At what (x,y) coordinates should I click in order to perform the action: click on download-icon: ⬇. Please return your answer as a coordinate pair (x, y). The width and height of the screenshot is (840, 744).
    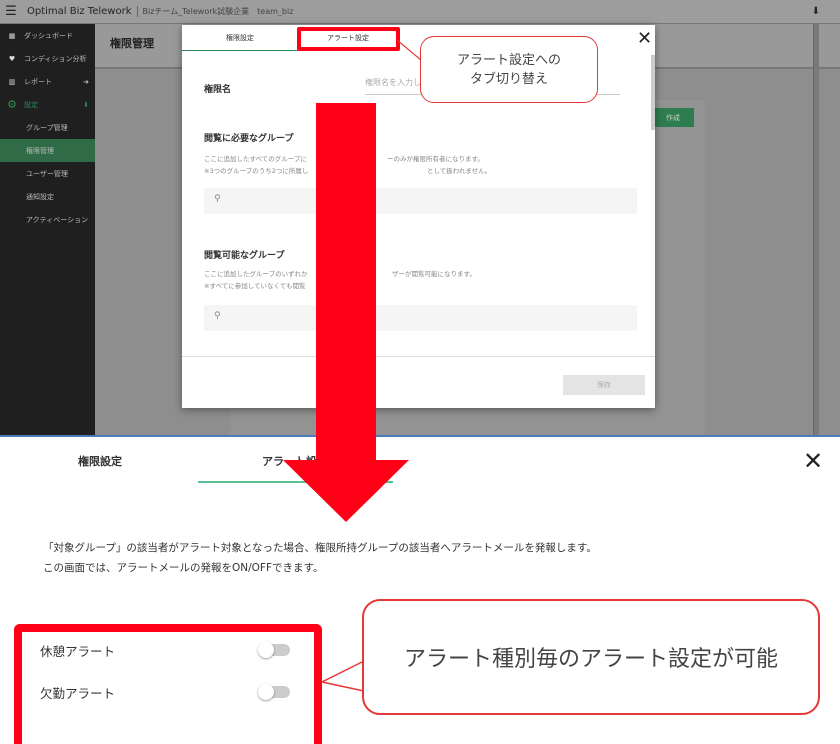
    Looking at the image, I should click on (816, 11).